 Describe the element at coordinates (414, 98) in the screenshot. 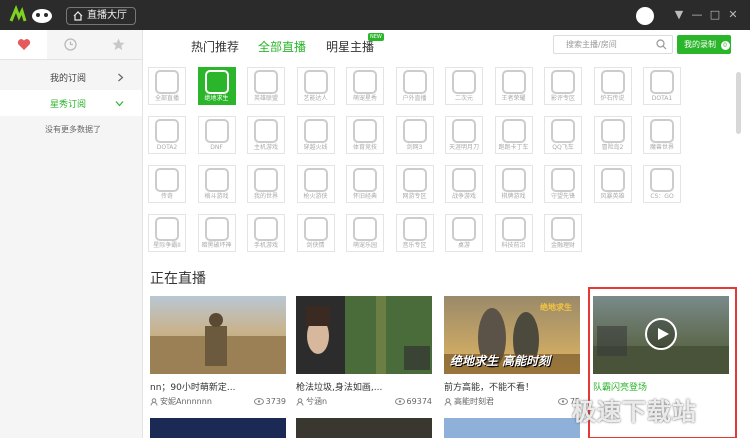

I see `category-label: 户外直播` at that location.